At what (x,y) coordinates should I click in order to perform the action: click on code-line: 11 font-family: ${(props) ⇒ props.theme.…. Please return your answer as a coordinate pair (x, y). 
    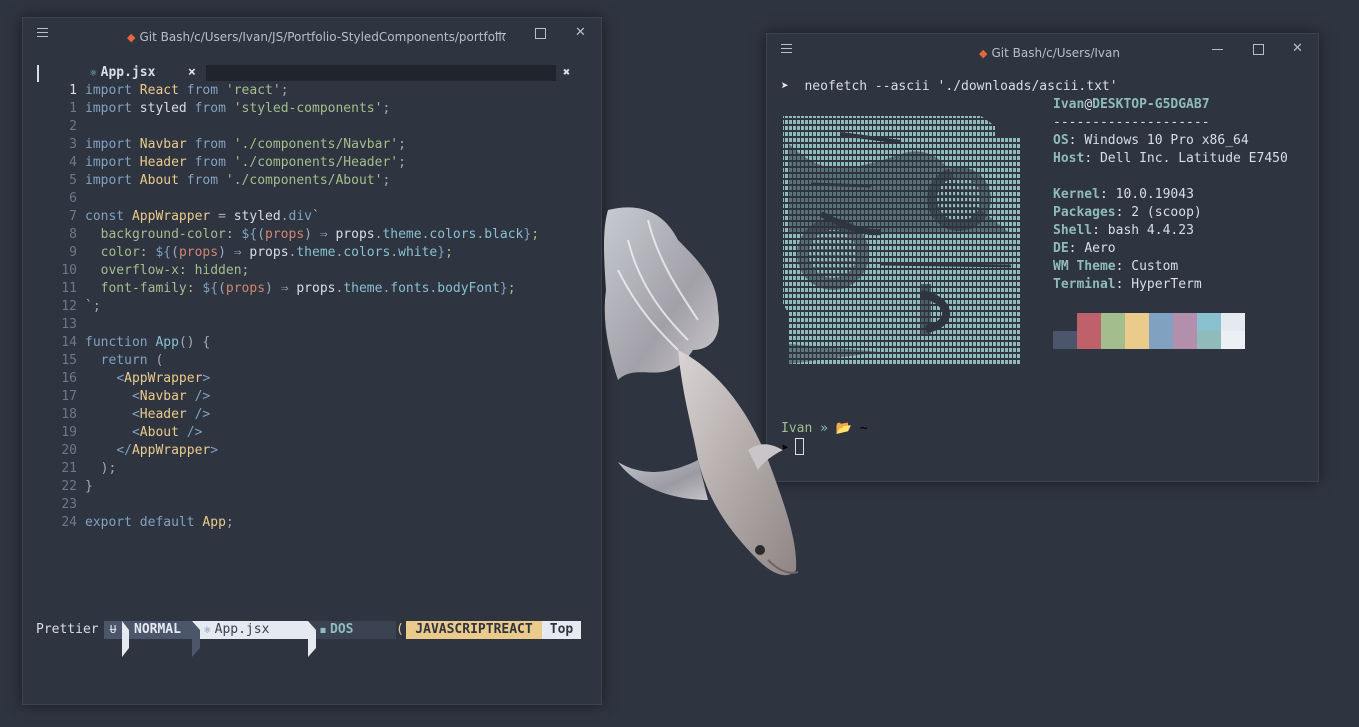
    Looking at the image, I should click on (296, 289).